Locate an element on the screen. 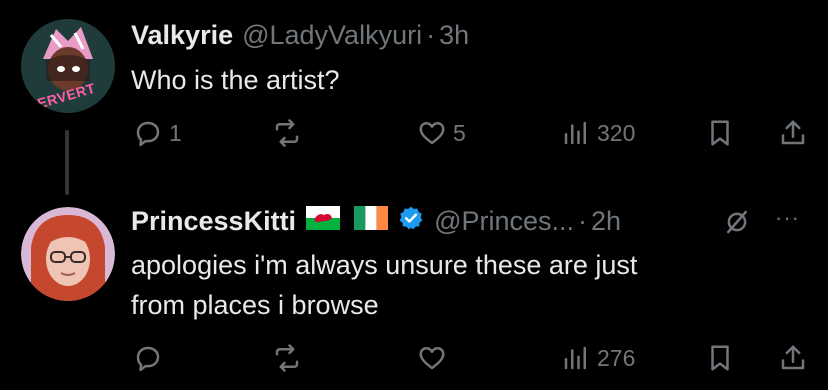  grok-icon is located at coordinates (737, 222).